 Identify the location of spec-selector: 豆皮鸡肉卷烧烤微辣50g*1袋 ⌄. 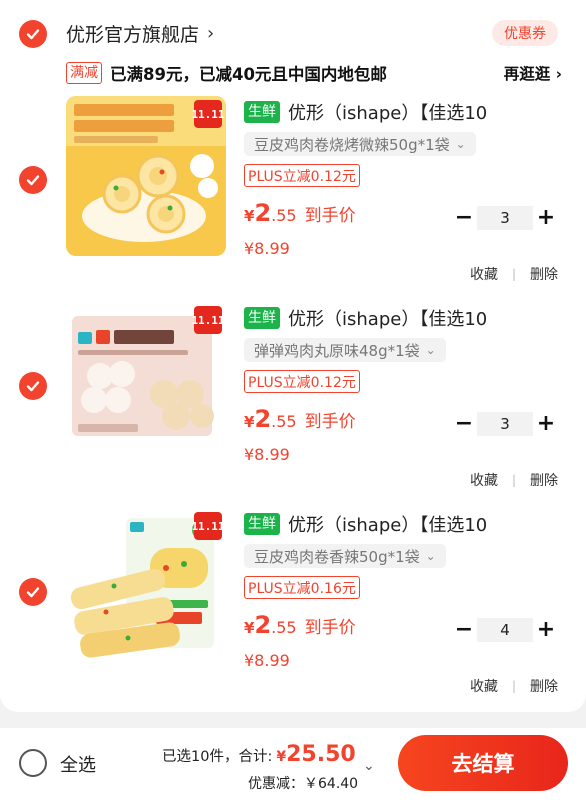
(360, 144).